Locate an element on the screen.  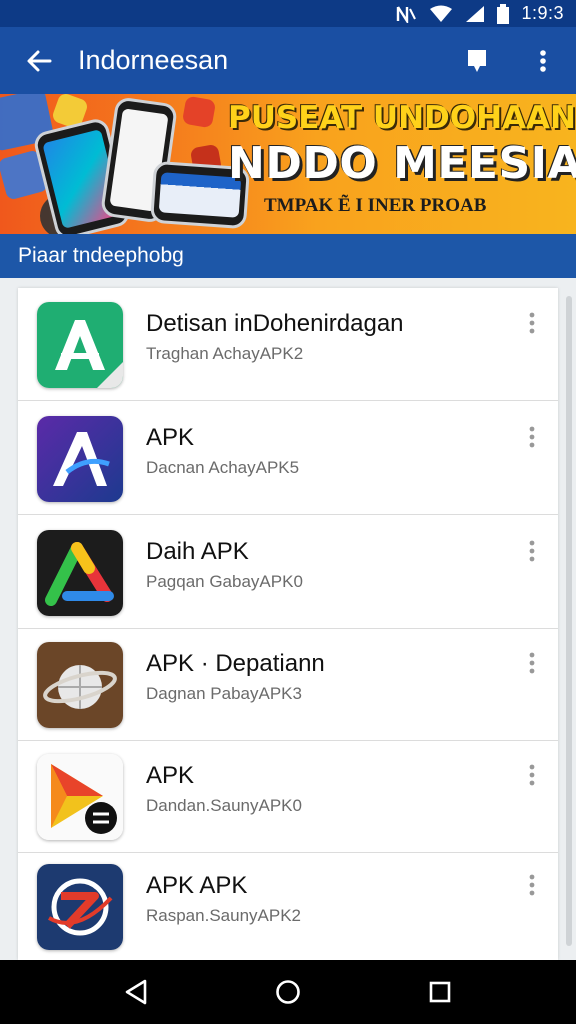
bookmark-icon is located at coordinates (477, 60).